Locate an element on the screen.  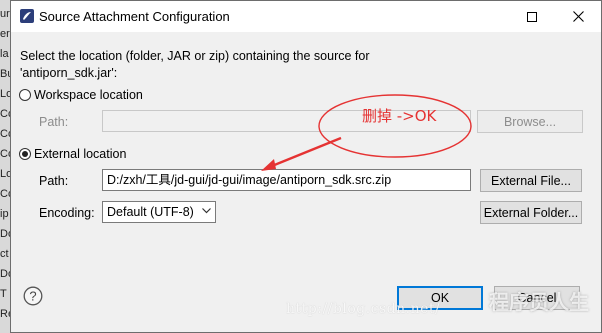
workspace-location-radio: Workspace location is located at coordinates (81, 95).